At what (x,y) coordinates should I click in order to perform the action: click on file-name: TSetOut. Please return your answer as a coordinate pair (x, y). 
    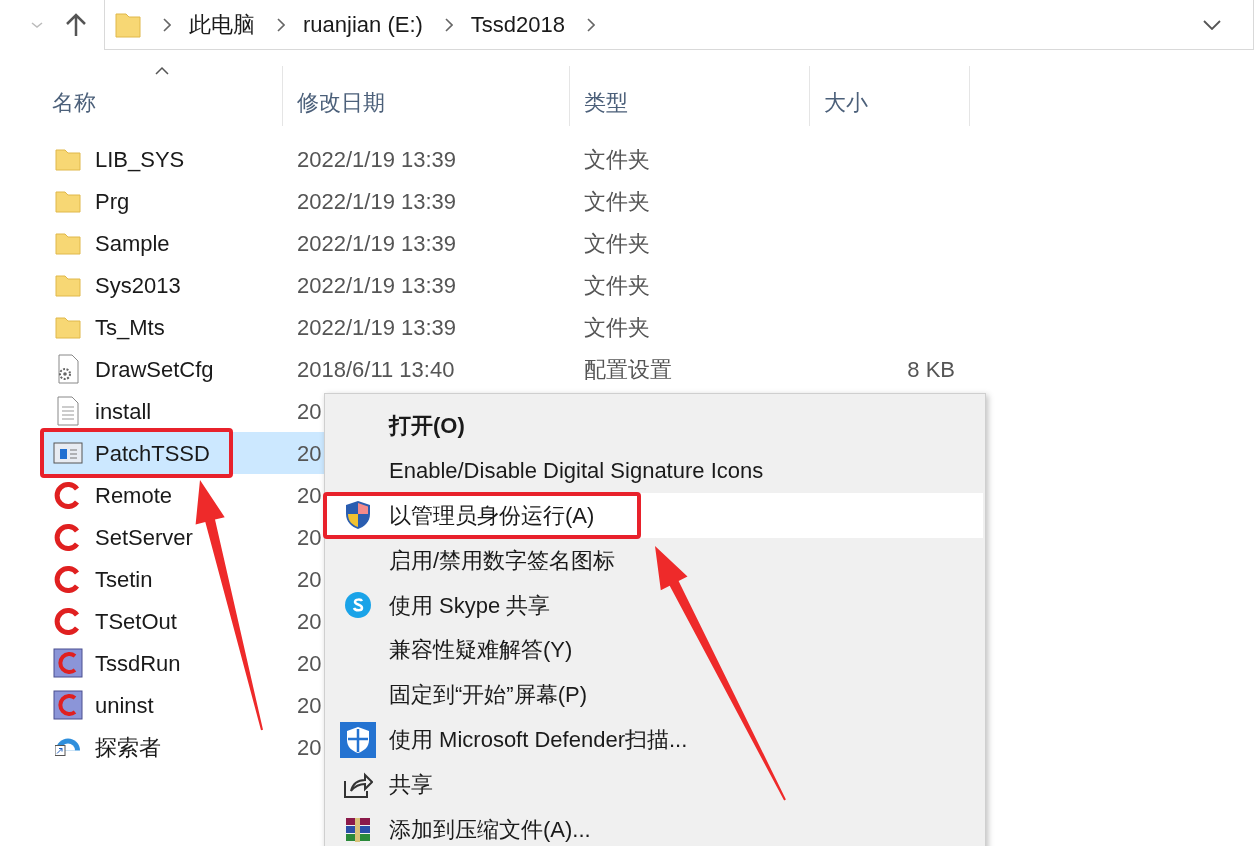
    Looking at the image, I should click on (136, 621).